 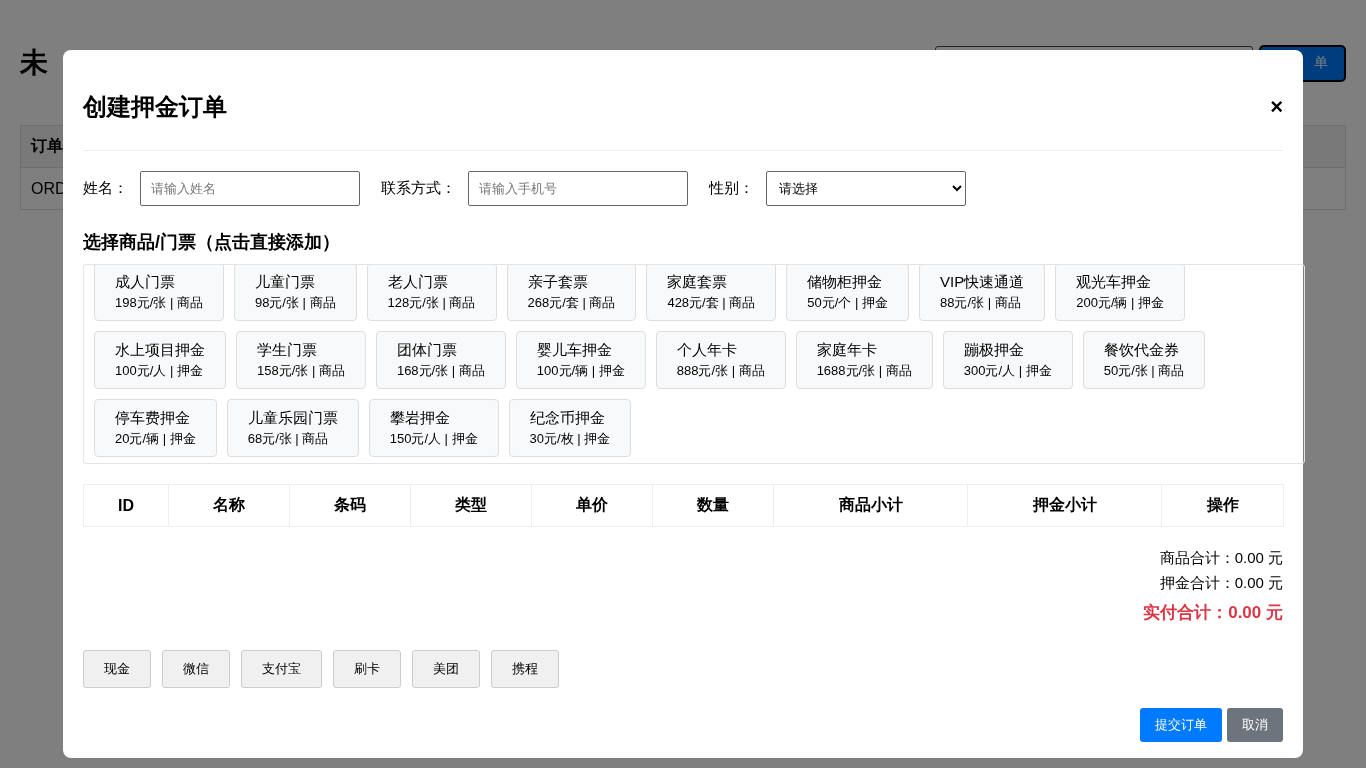 What do you see at coordinates (126, 505) in the screenshot?
I see `column-header: ID` at bounding box center [126, 505].